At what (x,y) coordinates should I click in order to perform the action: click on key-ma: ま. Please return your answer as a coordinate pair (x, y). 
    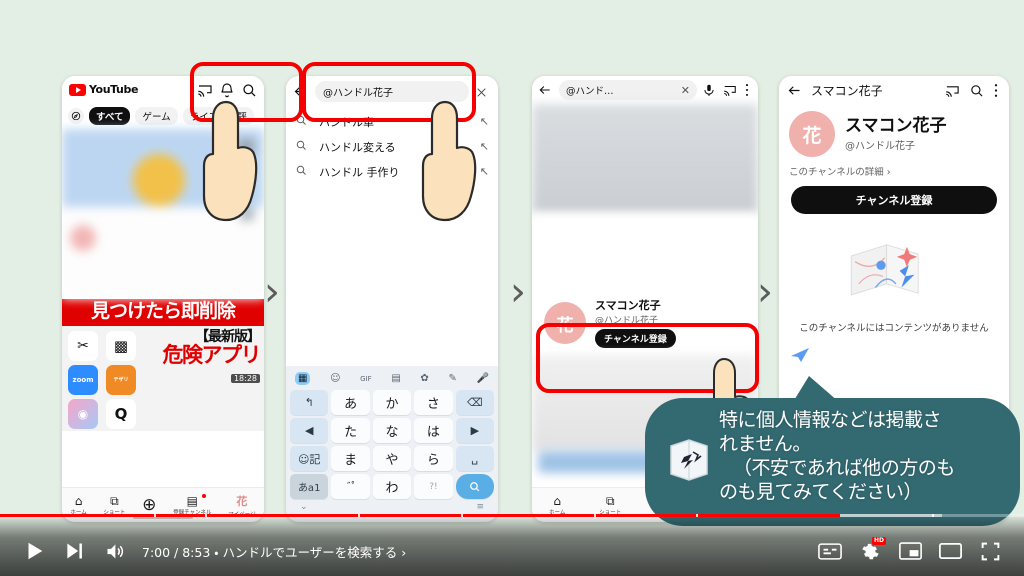
    Looking at the image, I should click on (350, 458).